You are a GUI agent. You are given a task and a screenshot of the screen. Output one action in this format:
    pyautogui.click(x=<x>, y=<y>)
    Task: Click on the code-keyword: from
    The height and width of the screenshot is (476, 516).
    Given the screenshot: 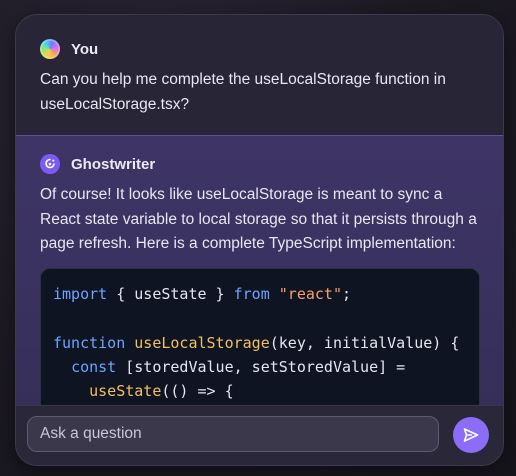 What is the action you would take?
    pyautogui.click(x=251, y=294)
    